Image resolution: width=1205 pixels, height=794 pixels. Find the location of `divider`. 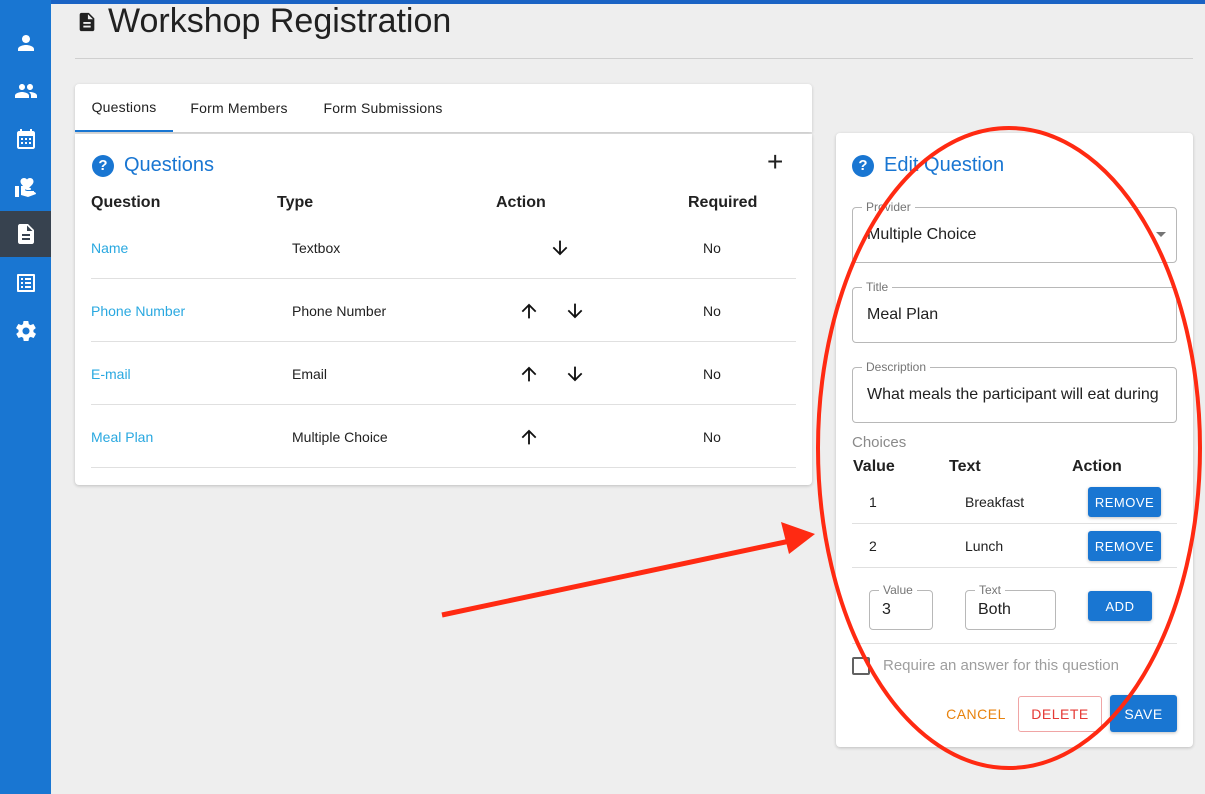

divider is located at coordinates (1014, 643).